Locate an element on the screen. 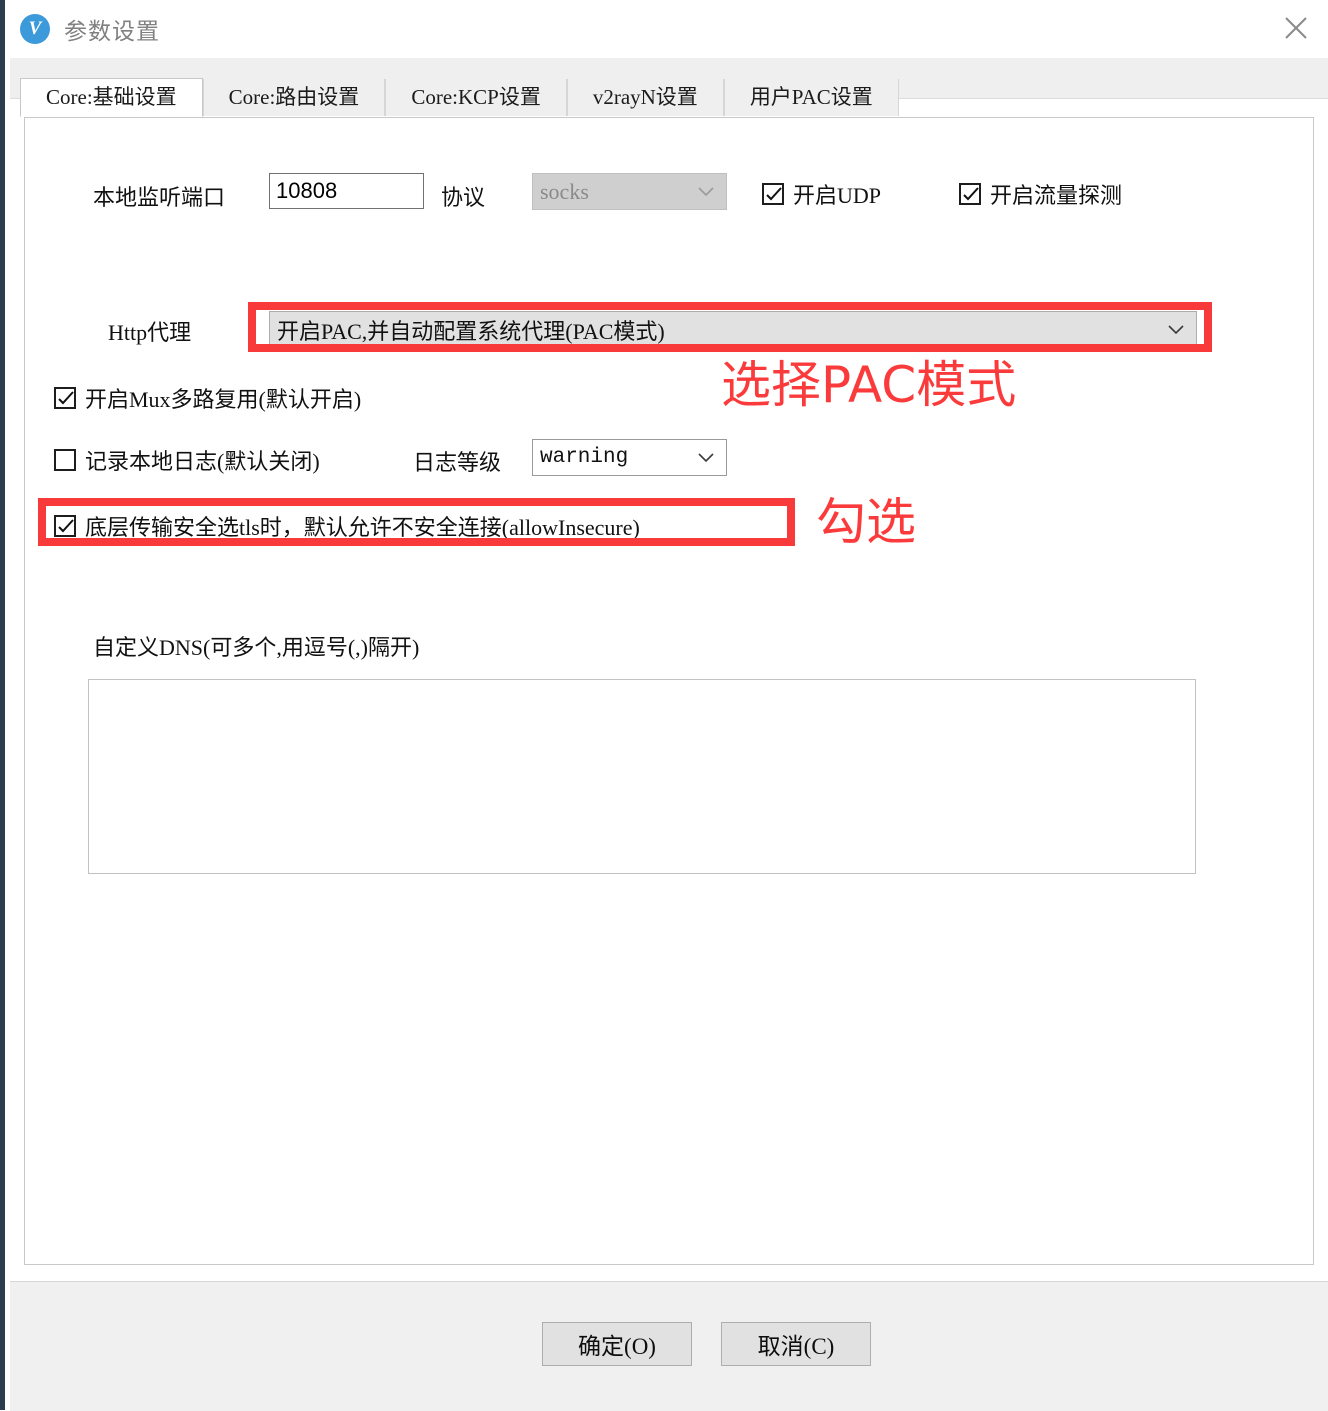 This screenshot has width=1328, height=1411. local-log-checkbox is located at coordinates (65, 460).